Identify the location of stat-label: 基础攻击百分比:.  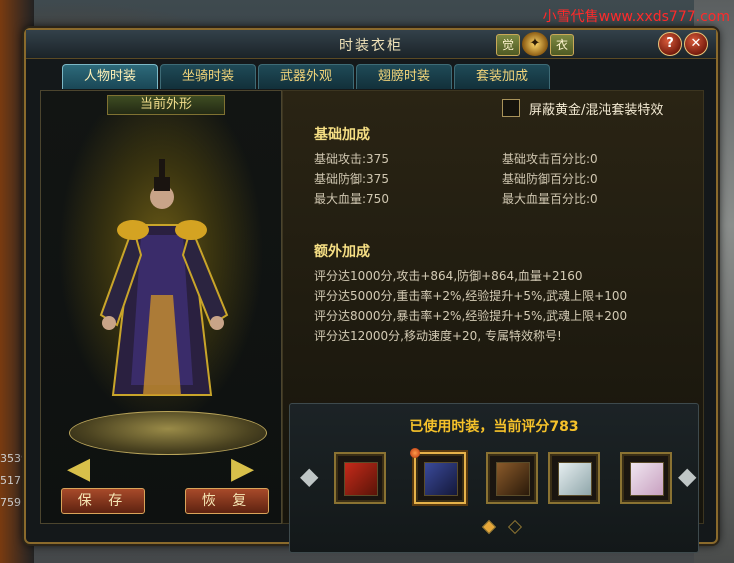
(546, 159).